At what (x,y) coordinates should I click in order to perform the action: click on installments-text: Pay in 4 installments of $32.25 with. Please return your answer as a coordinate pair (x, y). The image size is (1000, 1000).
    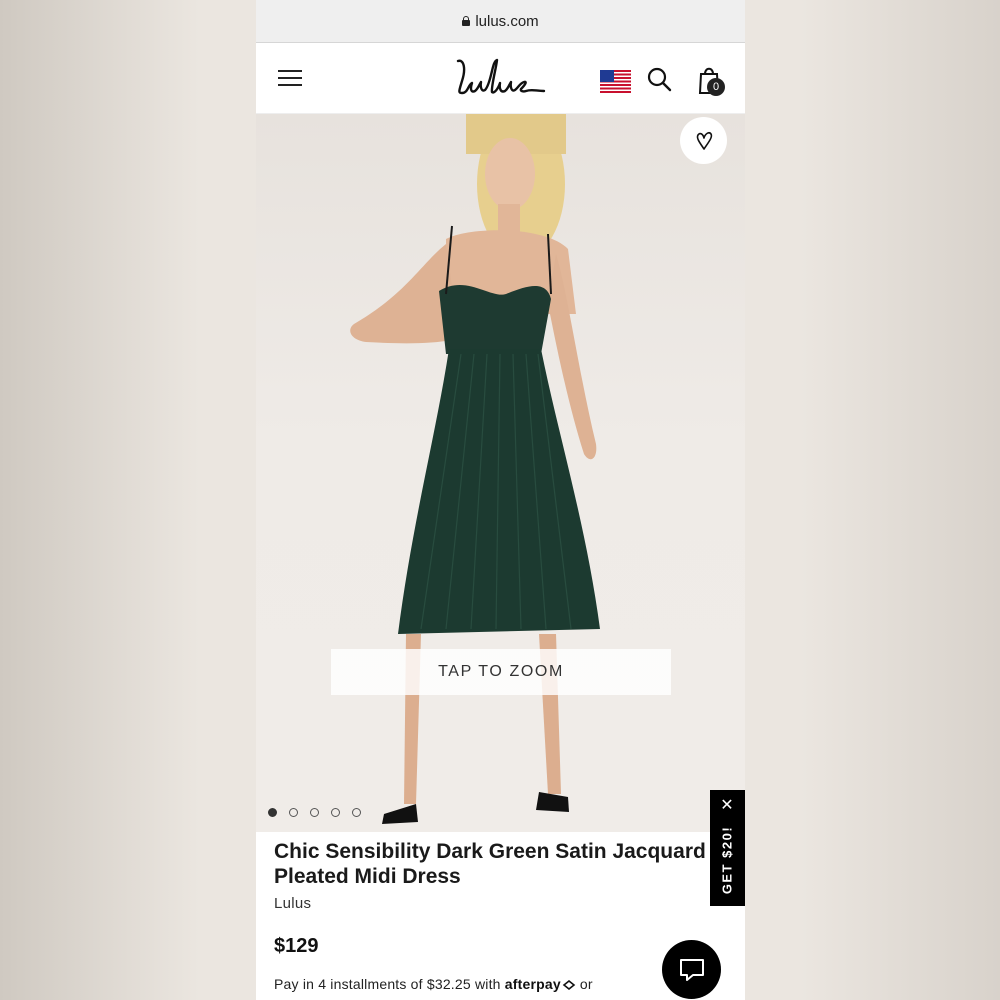
    Looking at the image, I should click on (387, 984).